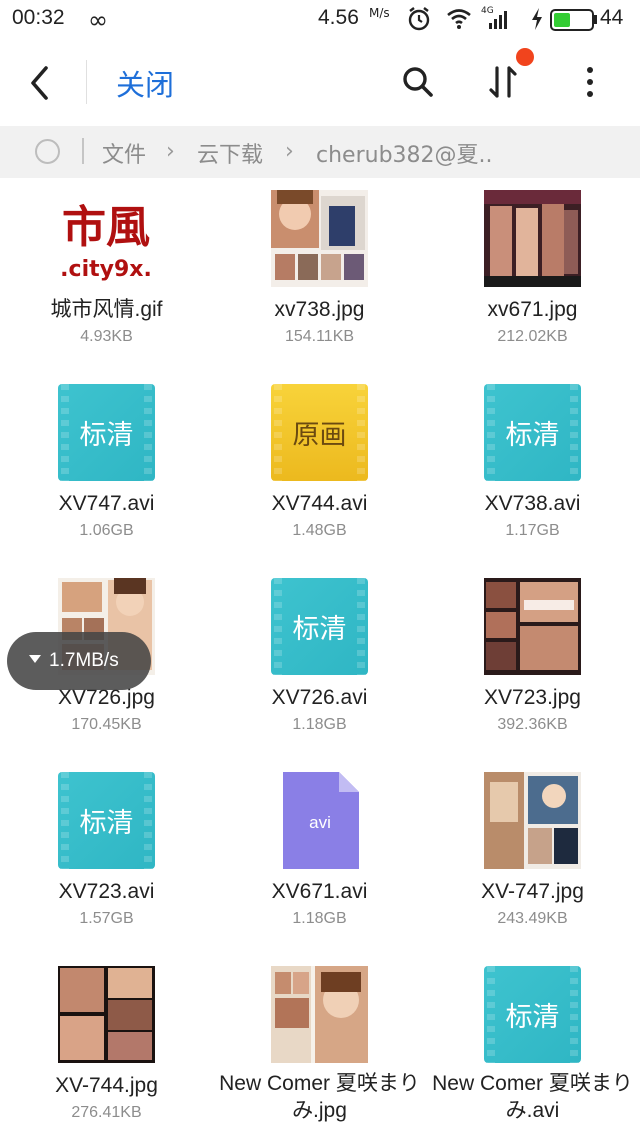 The height and width of the screenshot is (1137, 640). Describe the element at coordinates (418, 82) in the screenshot. I see `search-icon` at that location.